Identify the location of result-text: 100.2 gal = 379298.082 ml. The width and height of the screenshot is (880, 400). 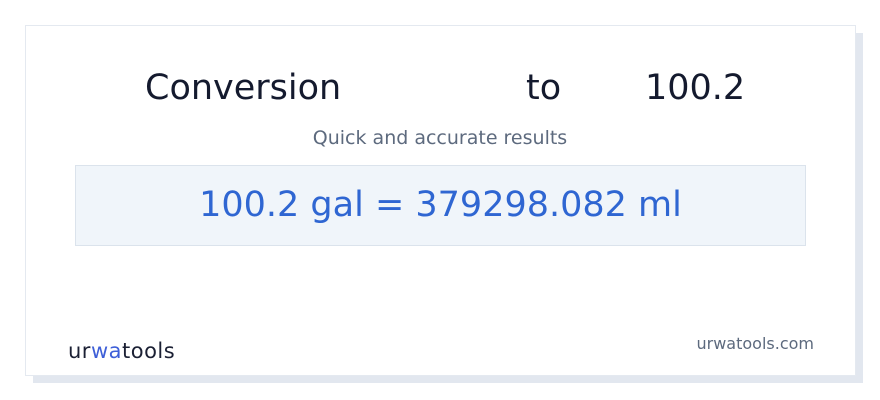
(440, 205).